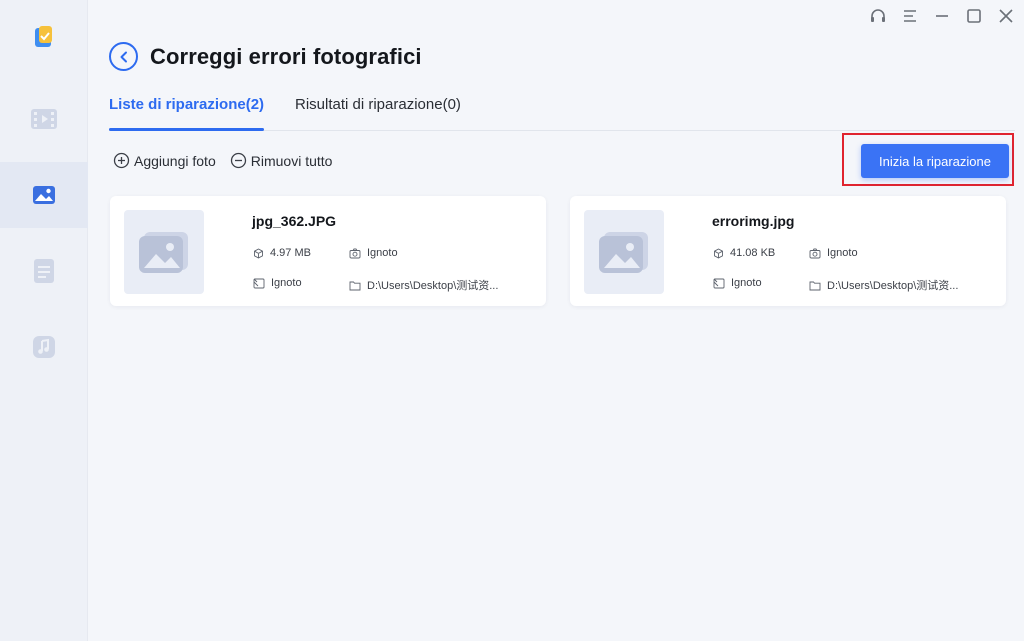 This screenshot has width=1024, height=641. What do you see at coordinates (121, 160) in the screenshot?
I see `plus-circle-icon` at bounding box center [121, 160].